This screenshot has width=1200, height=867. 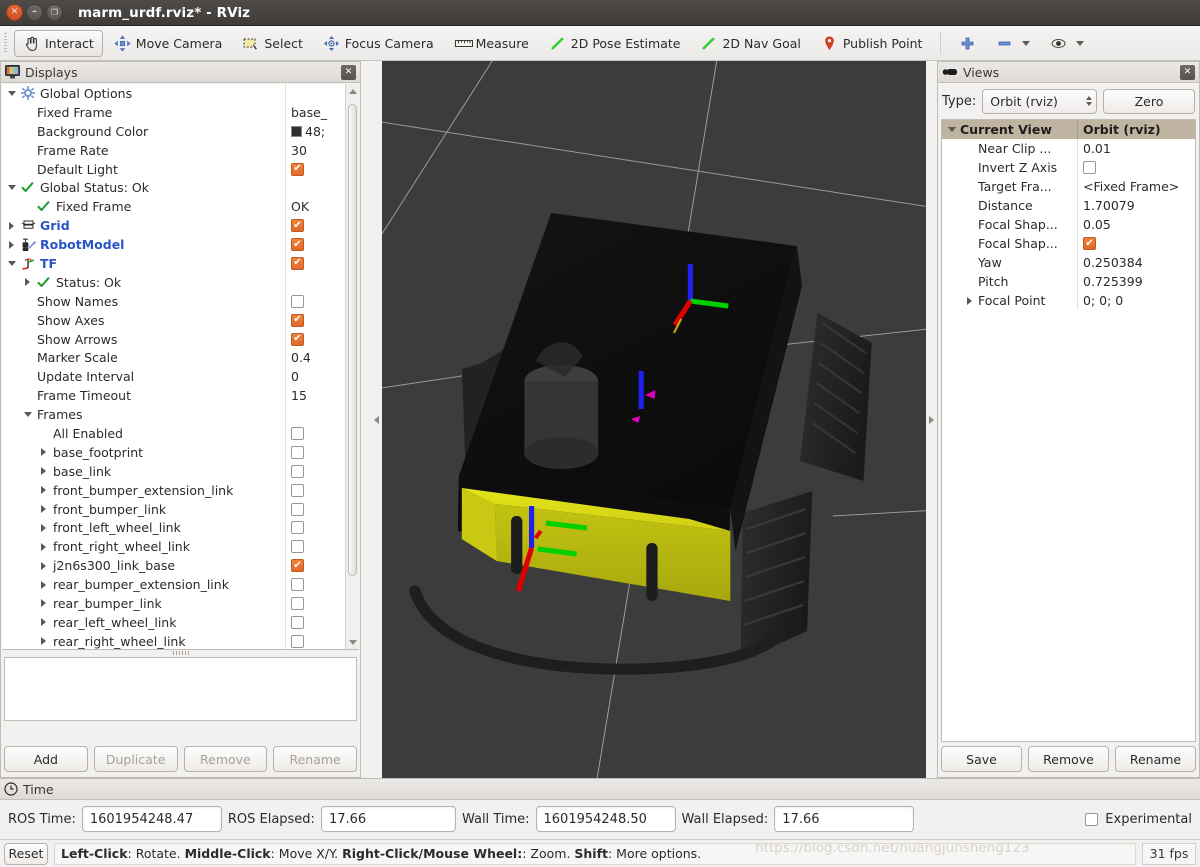 What do you see at coordinates (1136, 205) in the screenshot?
I see `view-property-value: 1.70079` at bounding box center [1136, 205].